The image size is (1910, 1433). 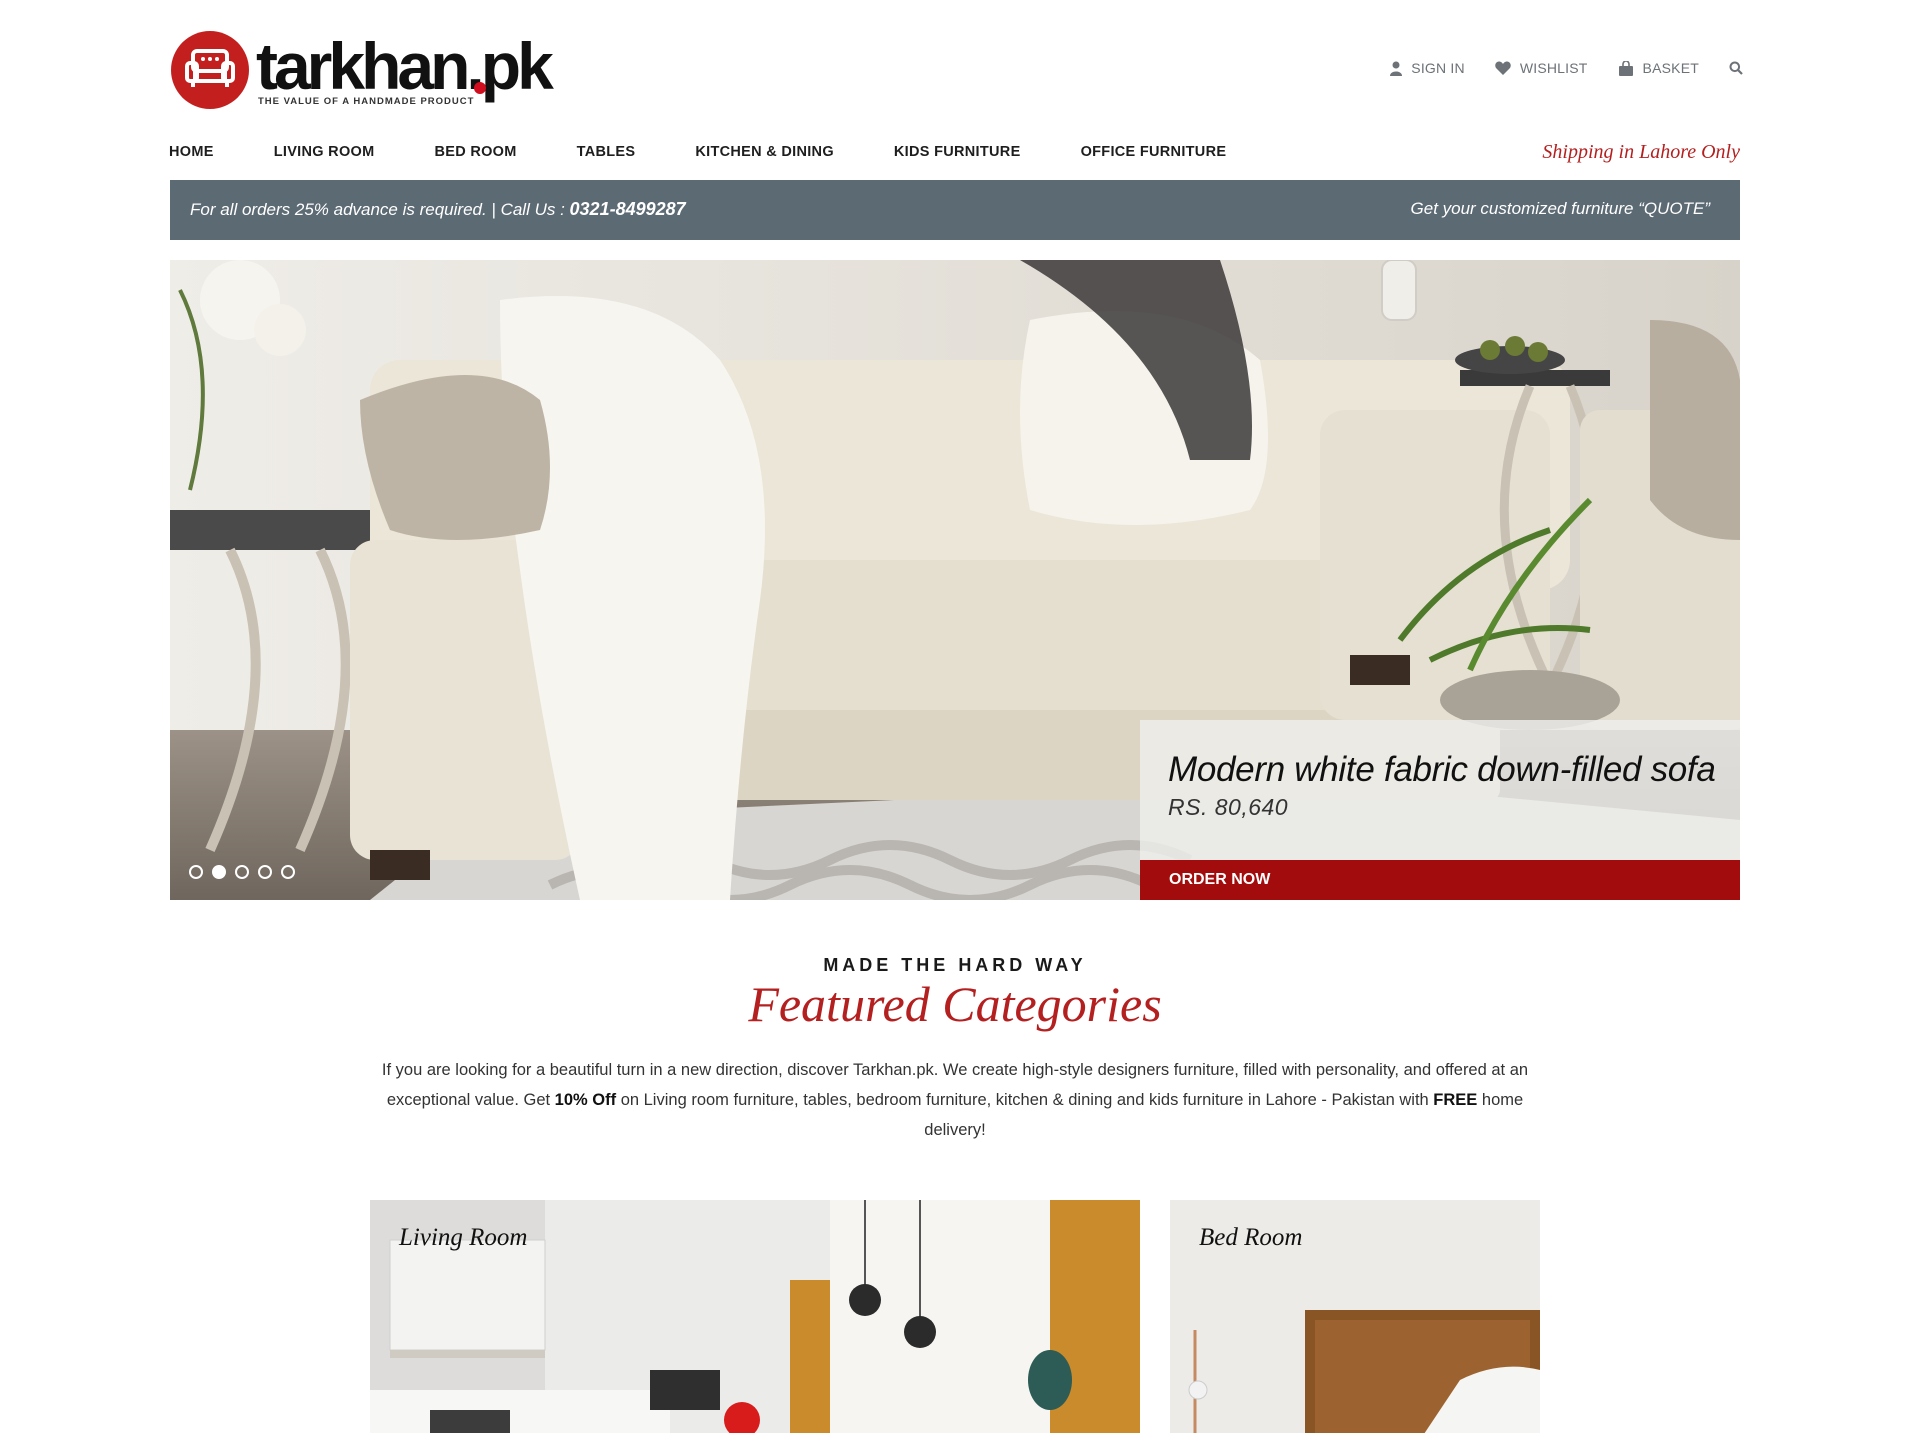 I want to click on search-icon, so click(x=1736, y=68).